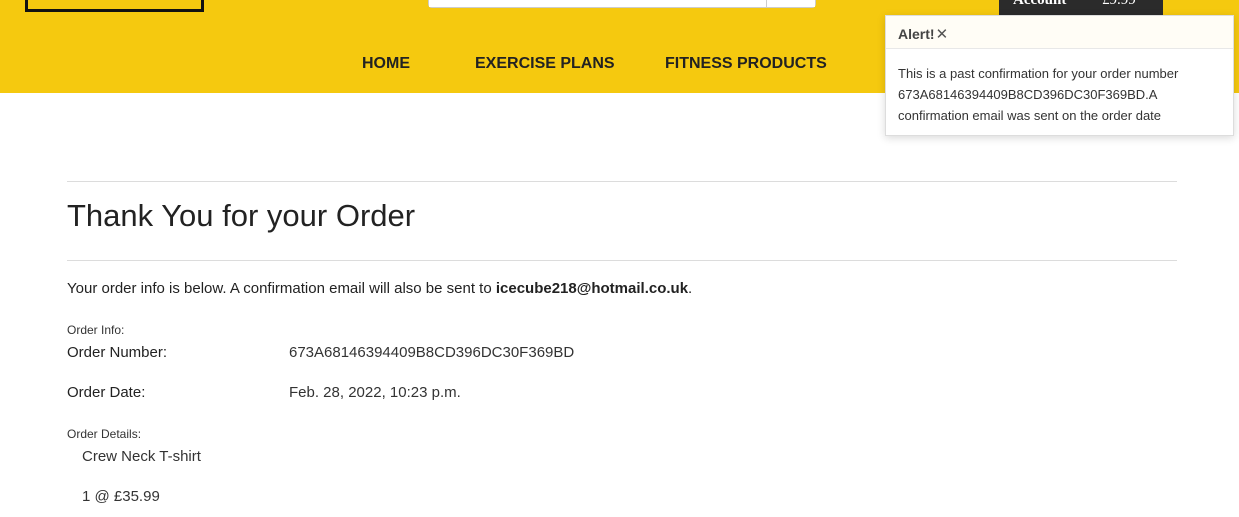  I want to click on nav-home: HOME, so click(386, 64).